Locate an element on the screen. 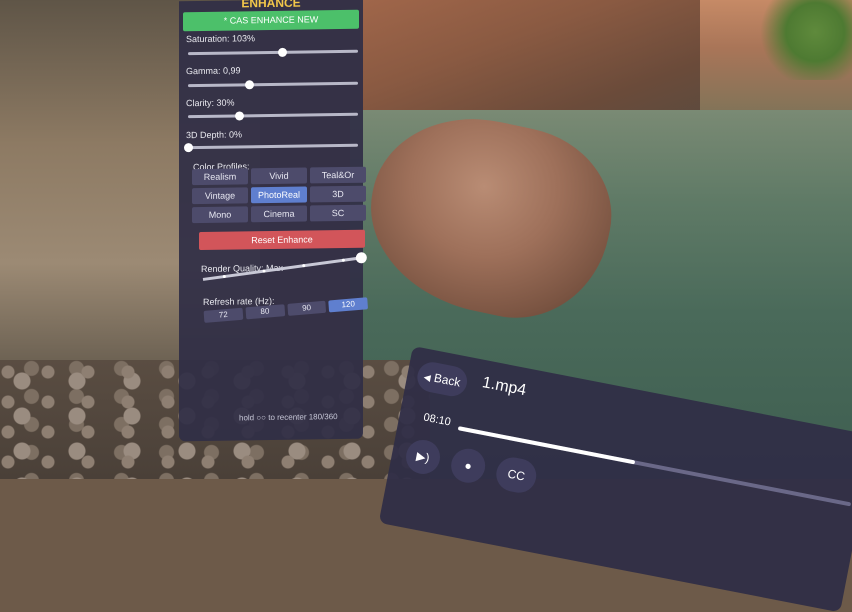 This screenshot has height=612, width=852. profile-photoreal-button: PhotoReal is located at coordinates (279, 195).